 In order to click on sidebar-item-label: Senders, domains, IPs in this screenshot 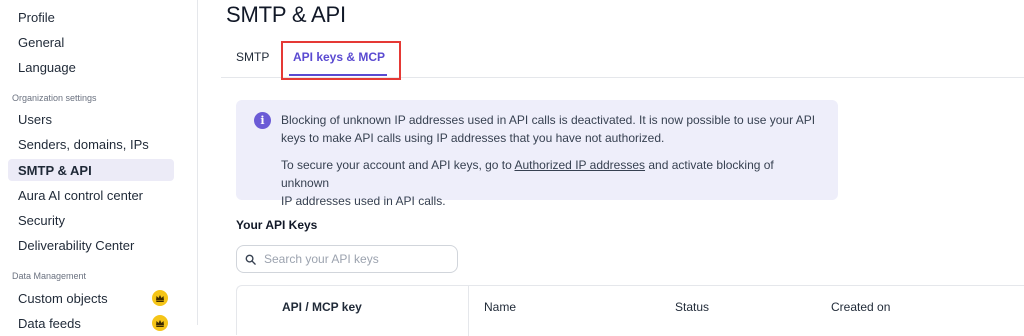, I will do `click(83, 144)`.